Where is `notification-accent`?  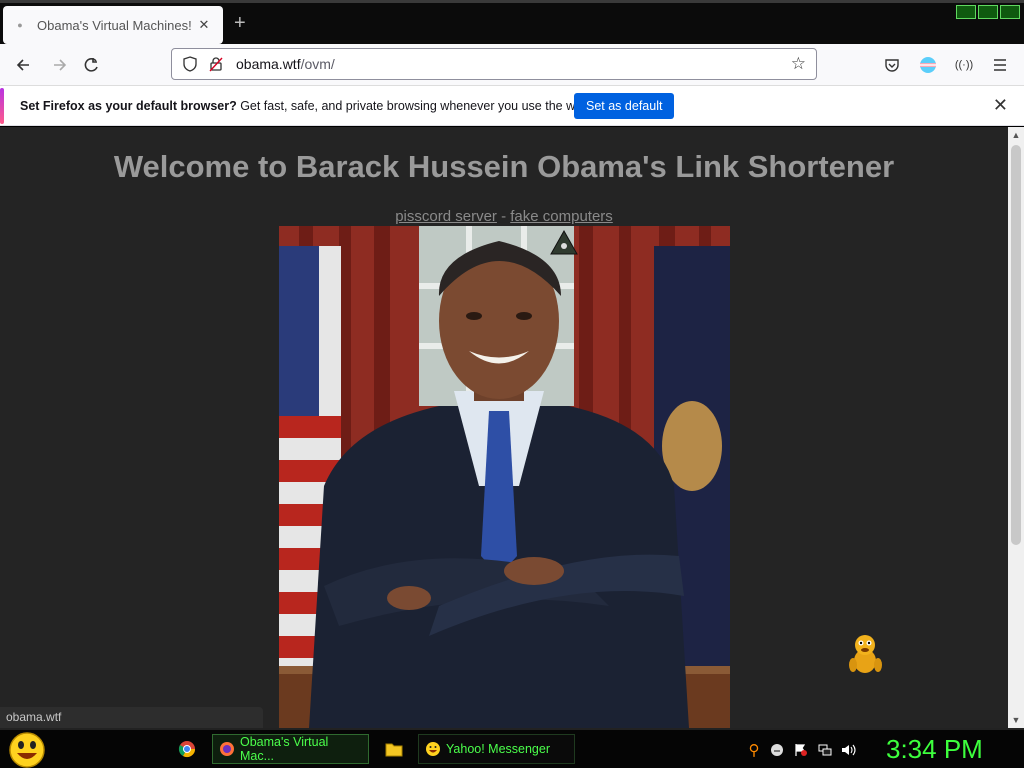
notification-accent is located at coordinates (2, 106).